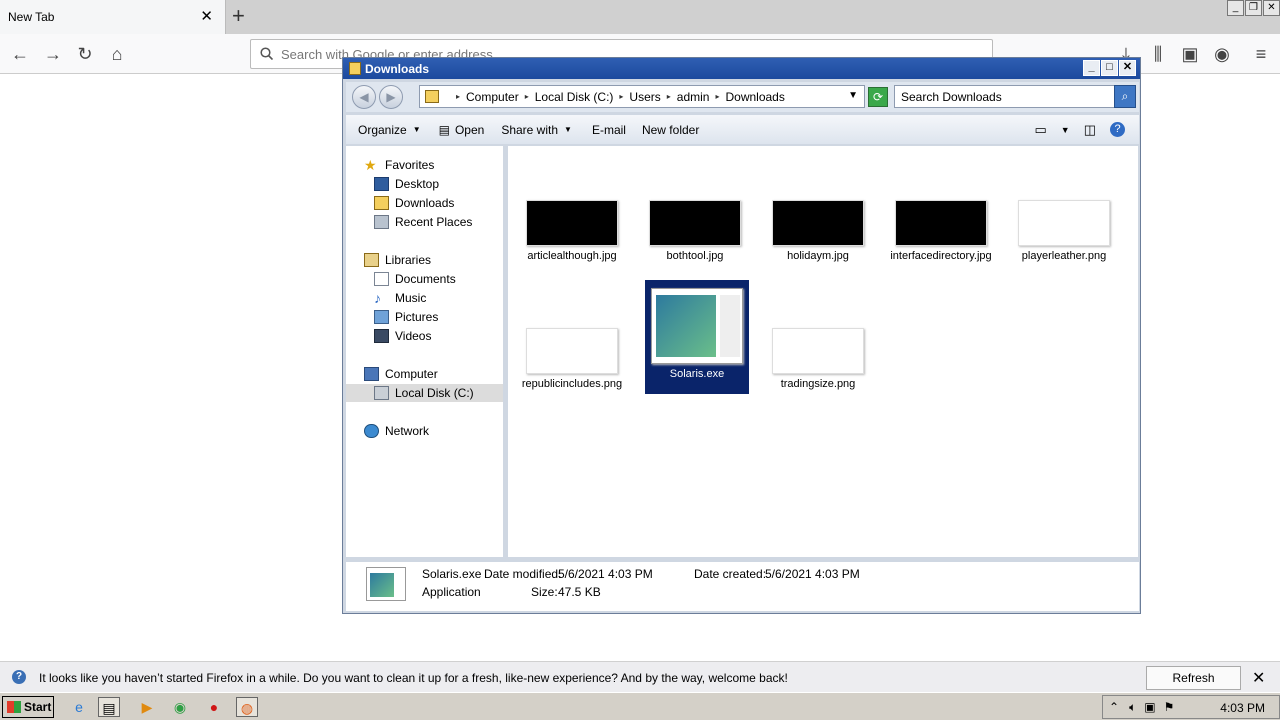  I want to click on file-item: tradingsize.png, so click(818, 359).